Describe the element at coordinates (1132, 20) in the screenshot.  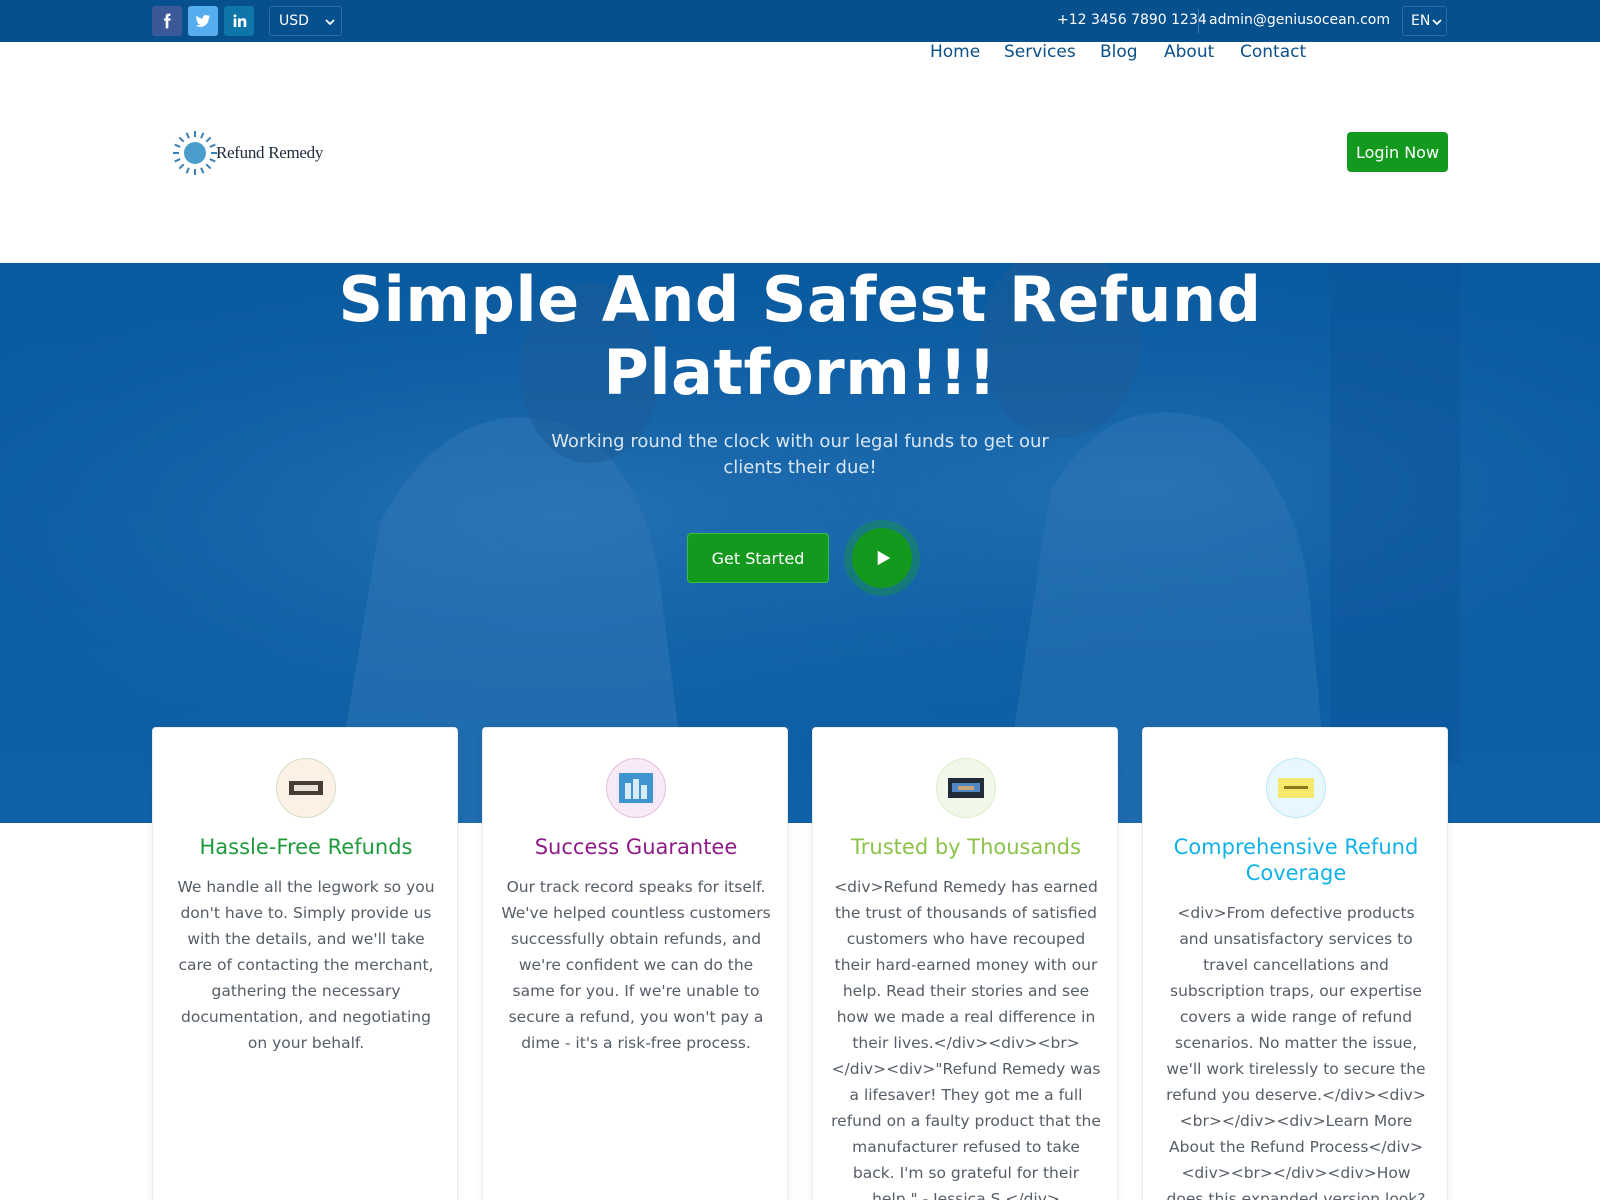
I see `phone-link: +12 3456 7890 1234` at that location.